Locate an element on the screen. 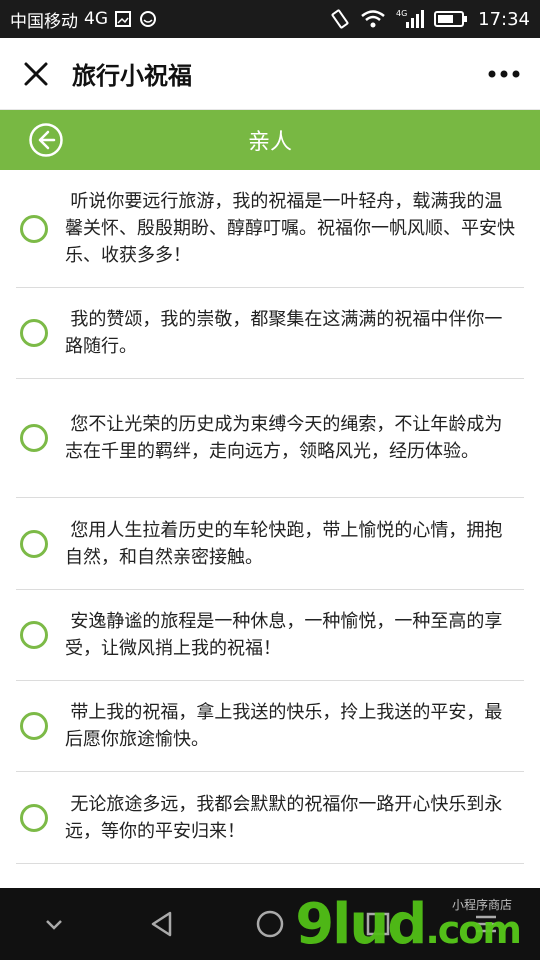  network-label: 4G is located at coordinates (96, 19).